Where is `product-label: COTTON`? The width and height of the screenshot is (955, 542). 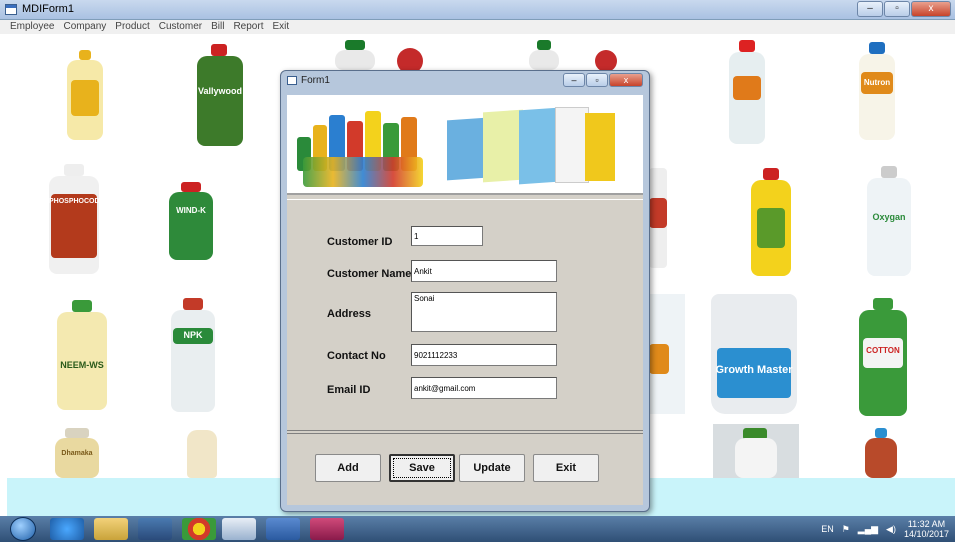 product-label: COTTON is located at coordinates (883, 350).